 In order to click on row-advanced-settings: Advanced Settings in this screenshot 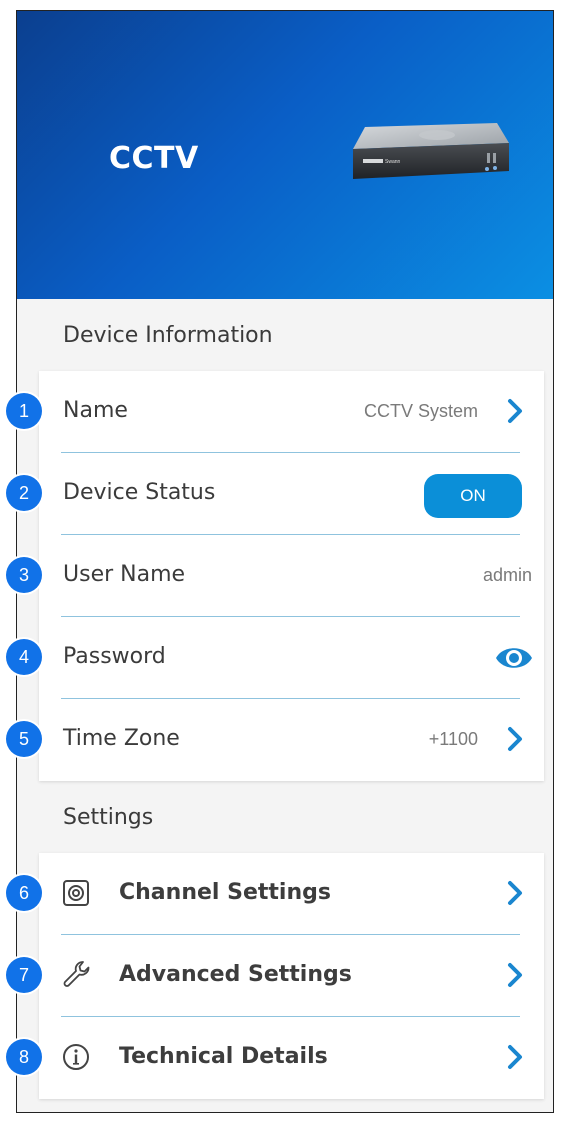, I will do `click(291, 976)`.